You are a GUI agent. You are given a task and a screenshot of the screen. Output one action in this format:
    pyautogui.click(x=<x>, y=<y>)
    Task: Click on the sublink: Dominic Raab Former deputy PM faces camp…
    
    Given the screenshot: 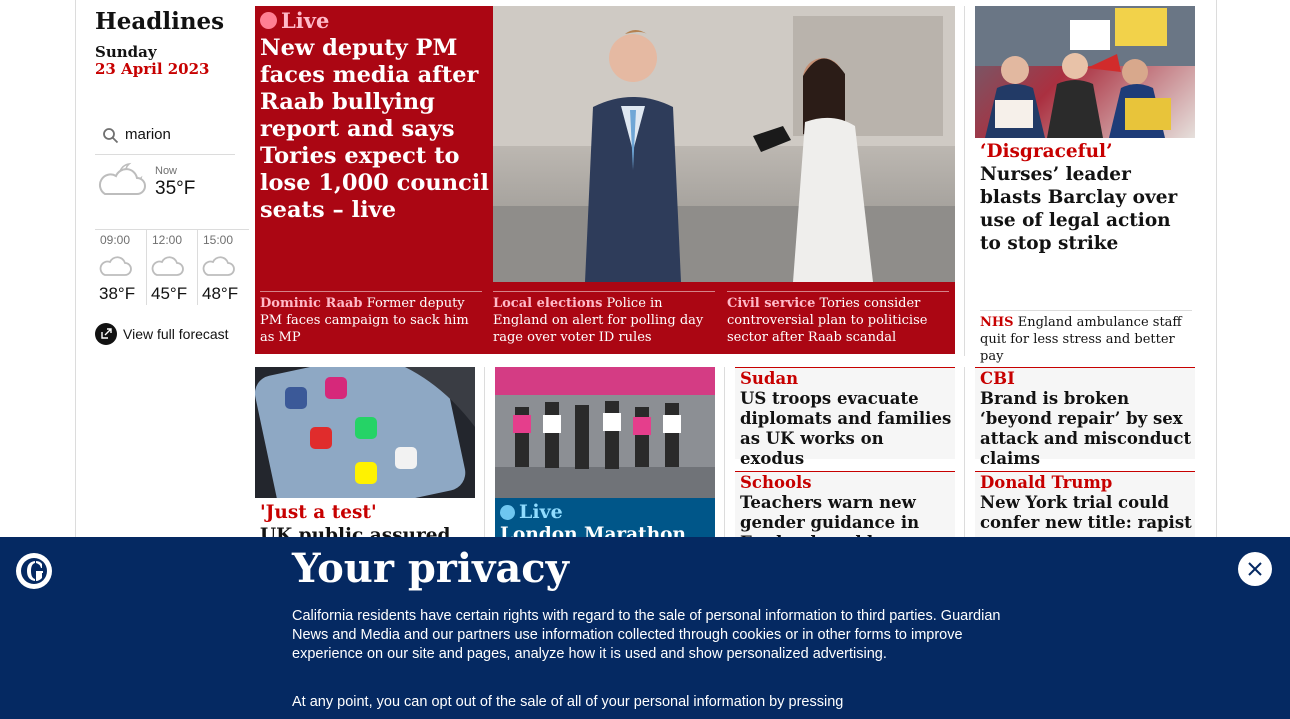 What is the action you would take?
    pyautogui.click(x=371, y=318)
    